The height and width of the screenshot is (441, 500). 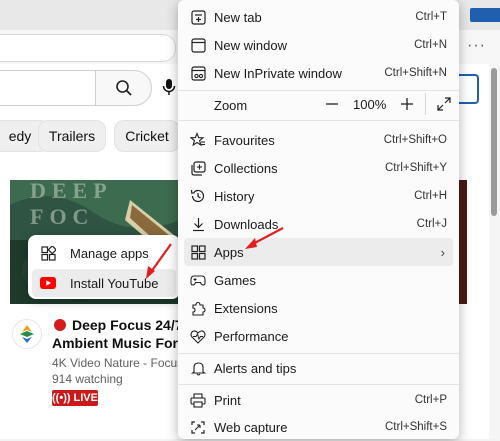 I want to click on youtube-search-button, so click(x=123, y=88).